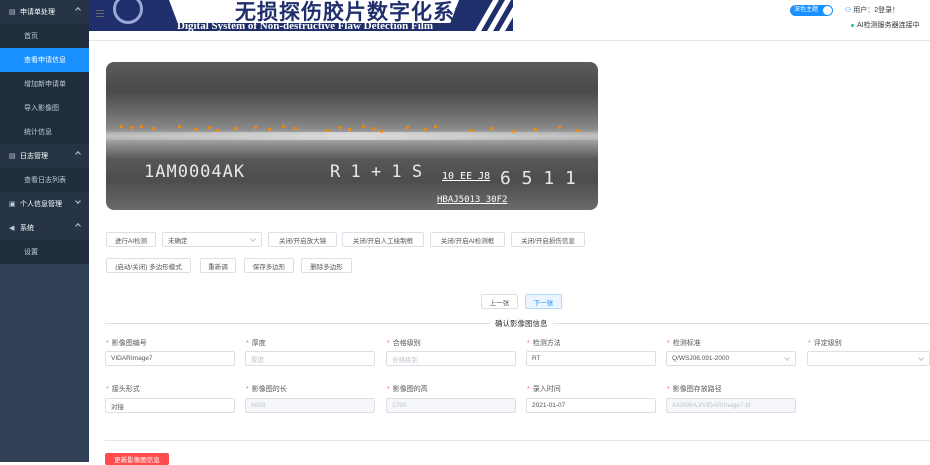 This screenshot has height=465, width=930. I want to click on save-polygon-button: 保存多边形, so click(269, 265).